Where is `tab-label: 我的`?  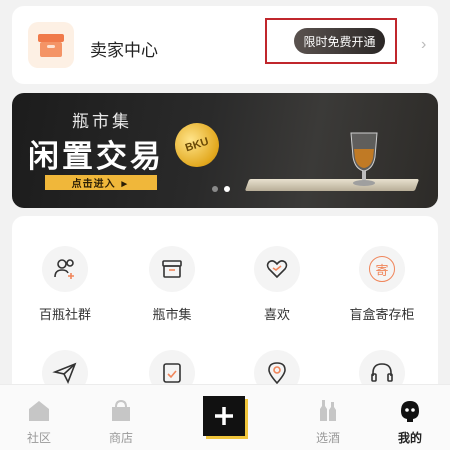 tab-label: 我的 is located at coordinates (409, 438).